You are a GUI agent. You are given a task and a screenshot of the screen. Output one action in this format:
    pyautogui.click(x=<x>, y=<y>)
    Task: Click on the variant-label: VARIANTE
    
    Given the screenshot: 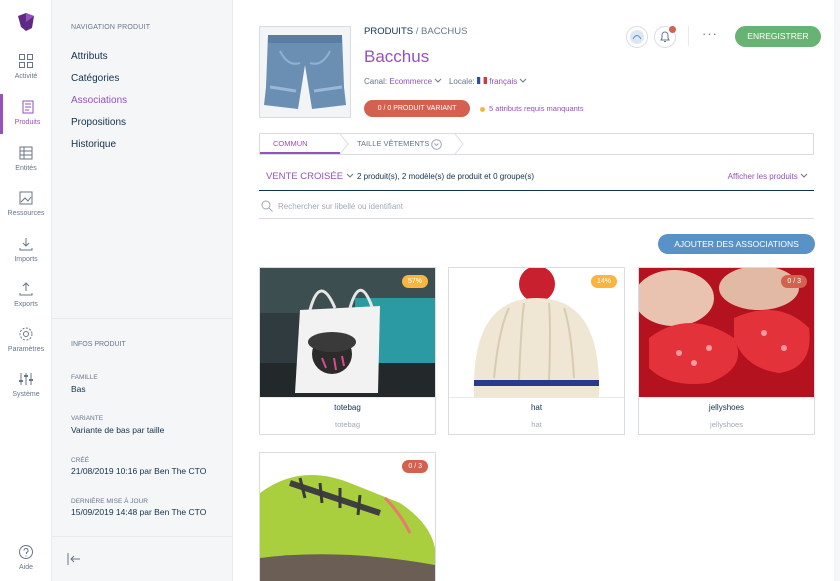 What is the action you would take?
    pyautogui.click(x=87, y=418)
    